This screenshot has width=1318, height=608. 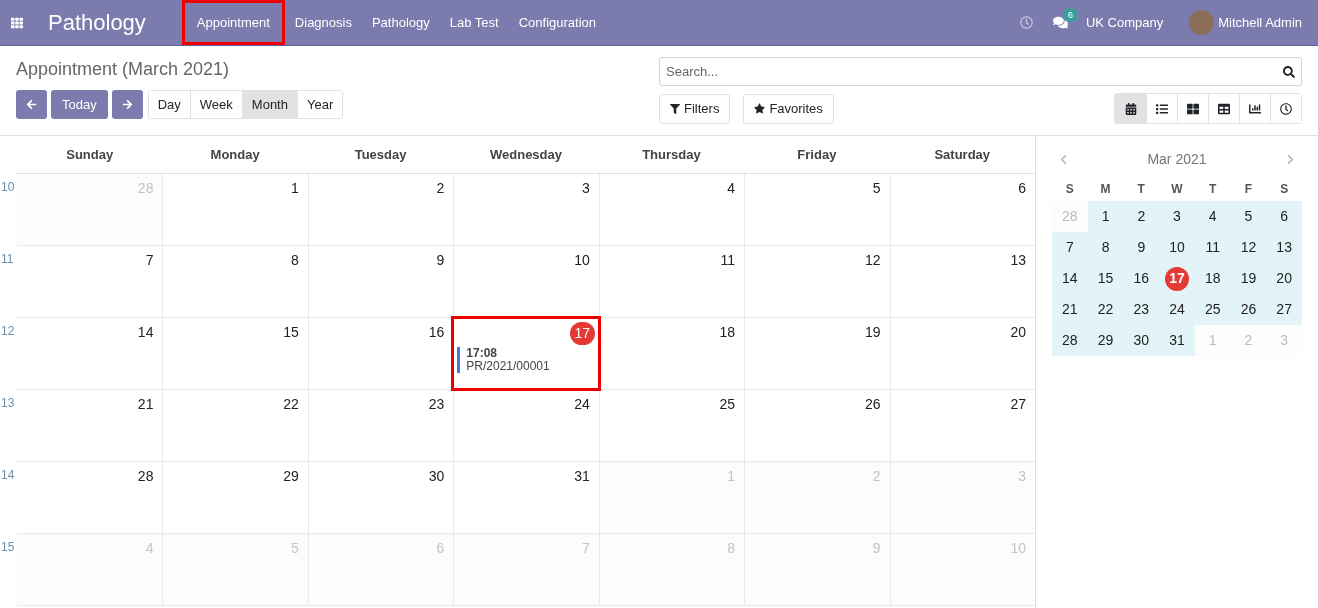 I want to click on mini-day: 16, so click(x=1141, y=278).